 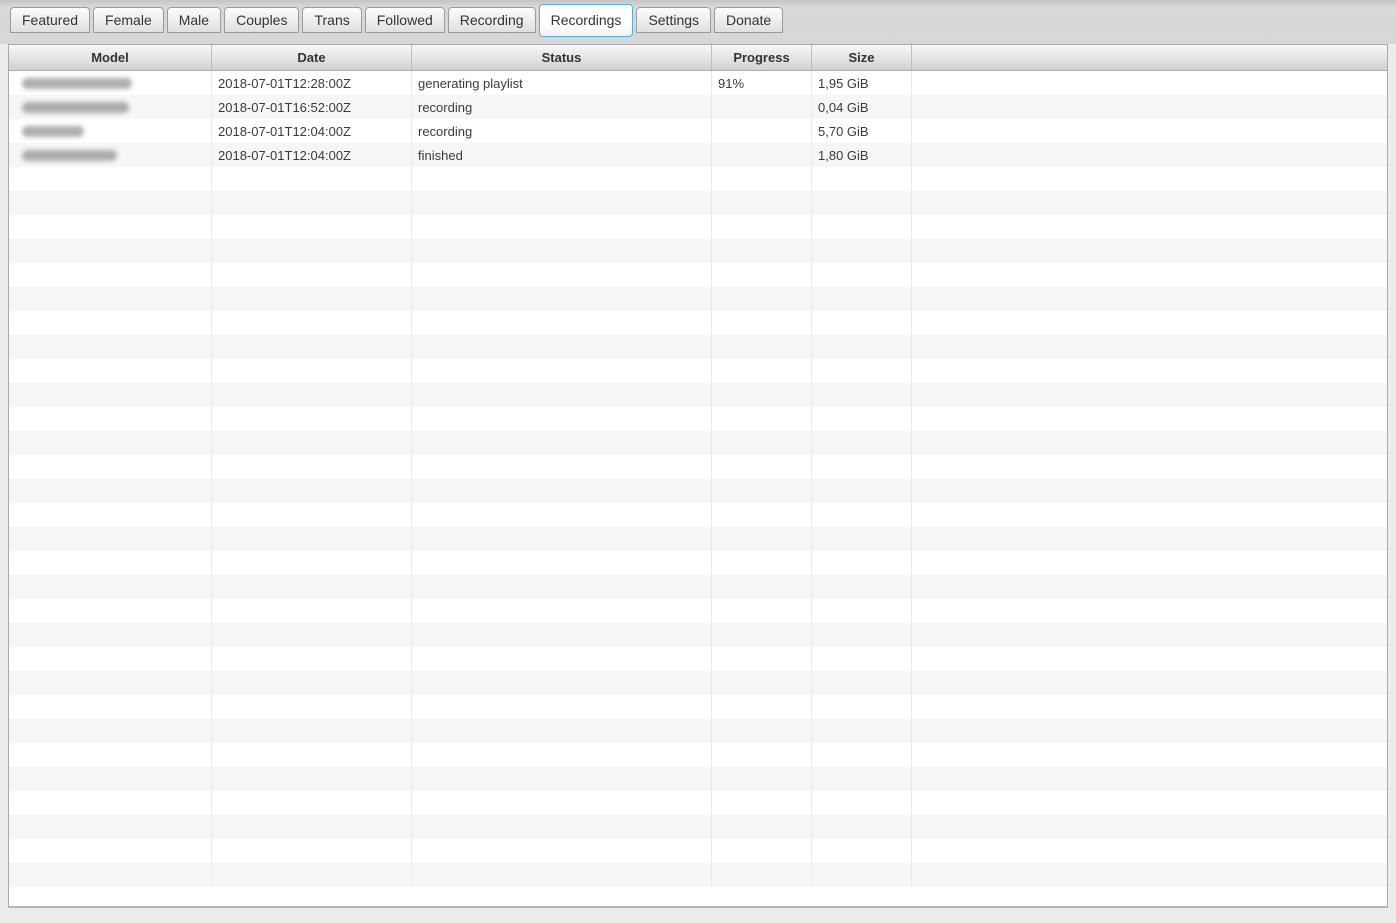 I want to click on table-row: 2018-07-01T12:04:00Z recording 5,70 GiB, so click(x=698, y=131).